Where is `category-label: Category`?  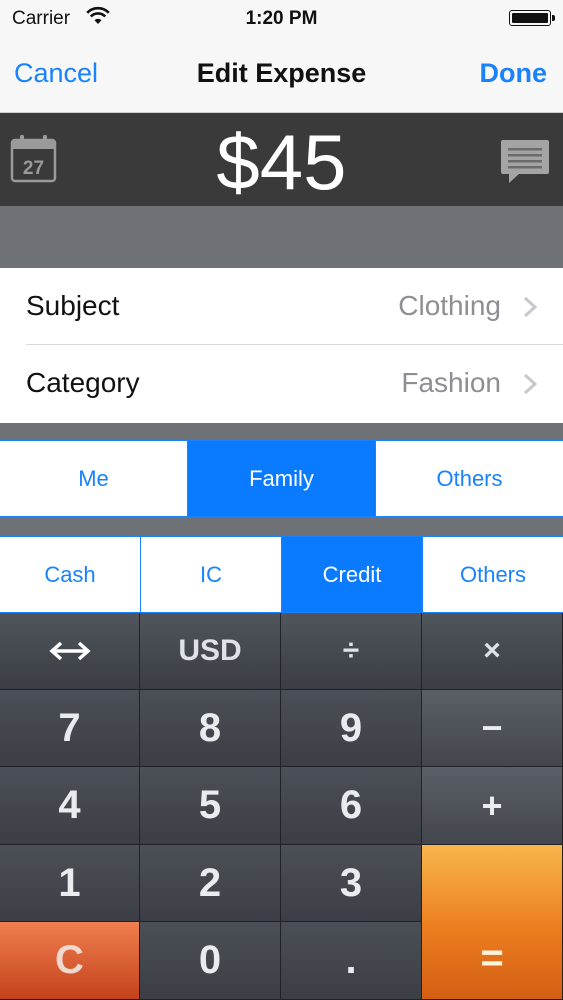
category-label: Category is located at coordinates (83, 382).